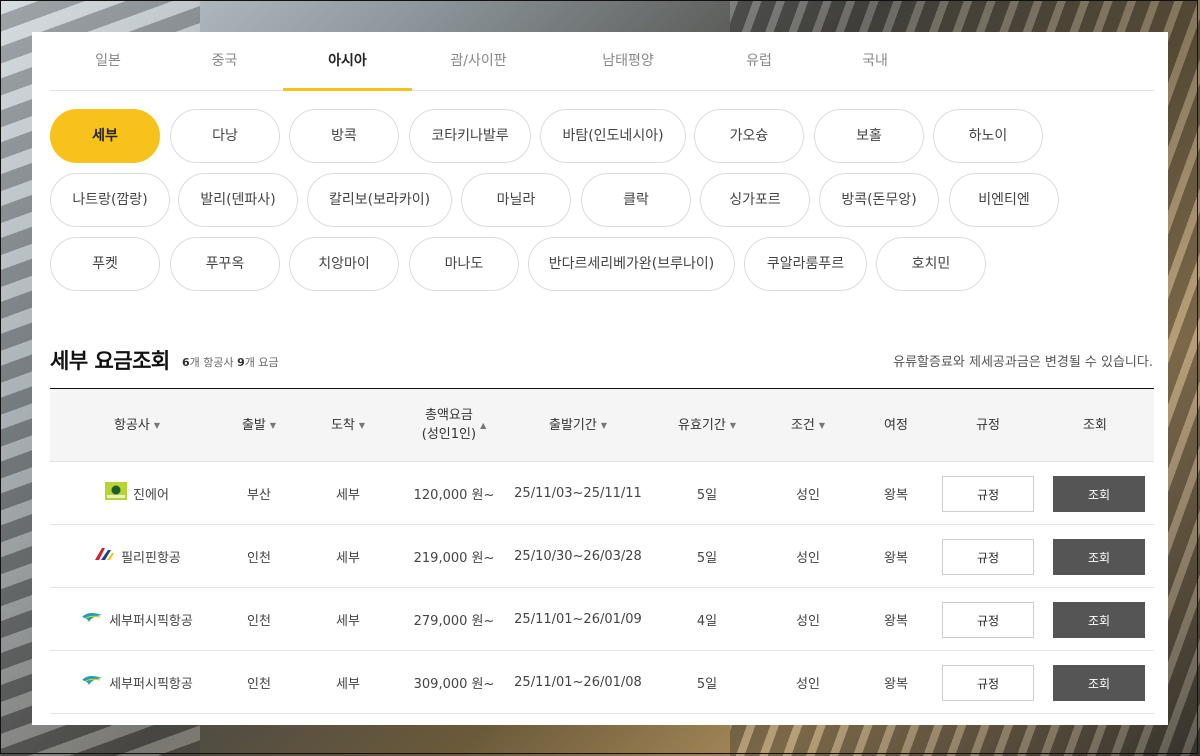 The image size is (1200, 756). I want to click on header-condition: 조건 ▼, so click(808, 425).